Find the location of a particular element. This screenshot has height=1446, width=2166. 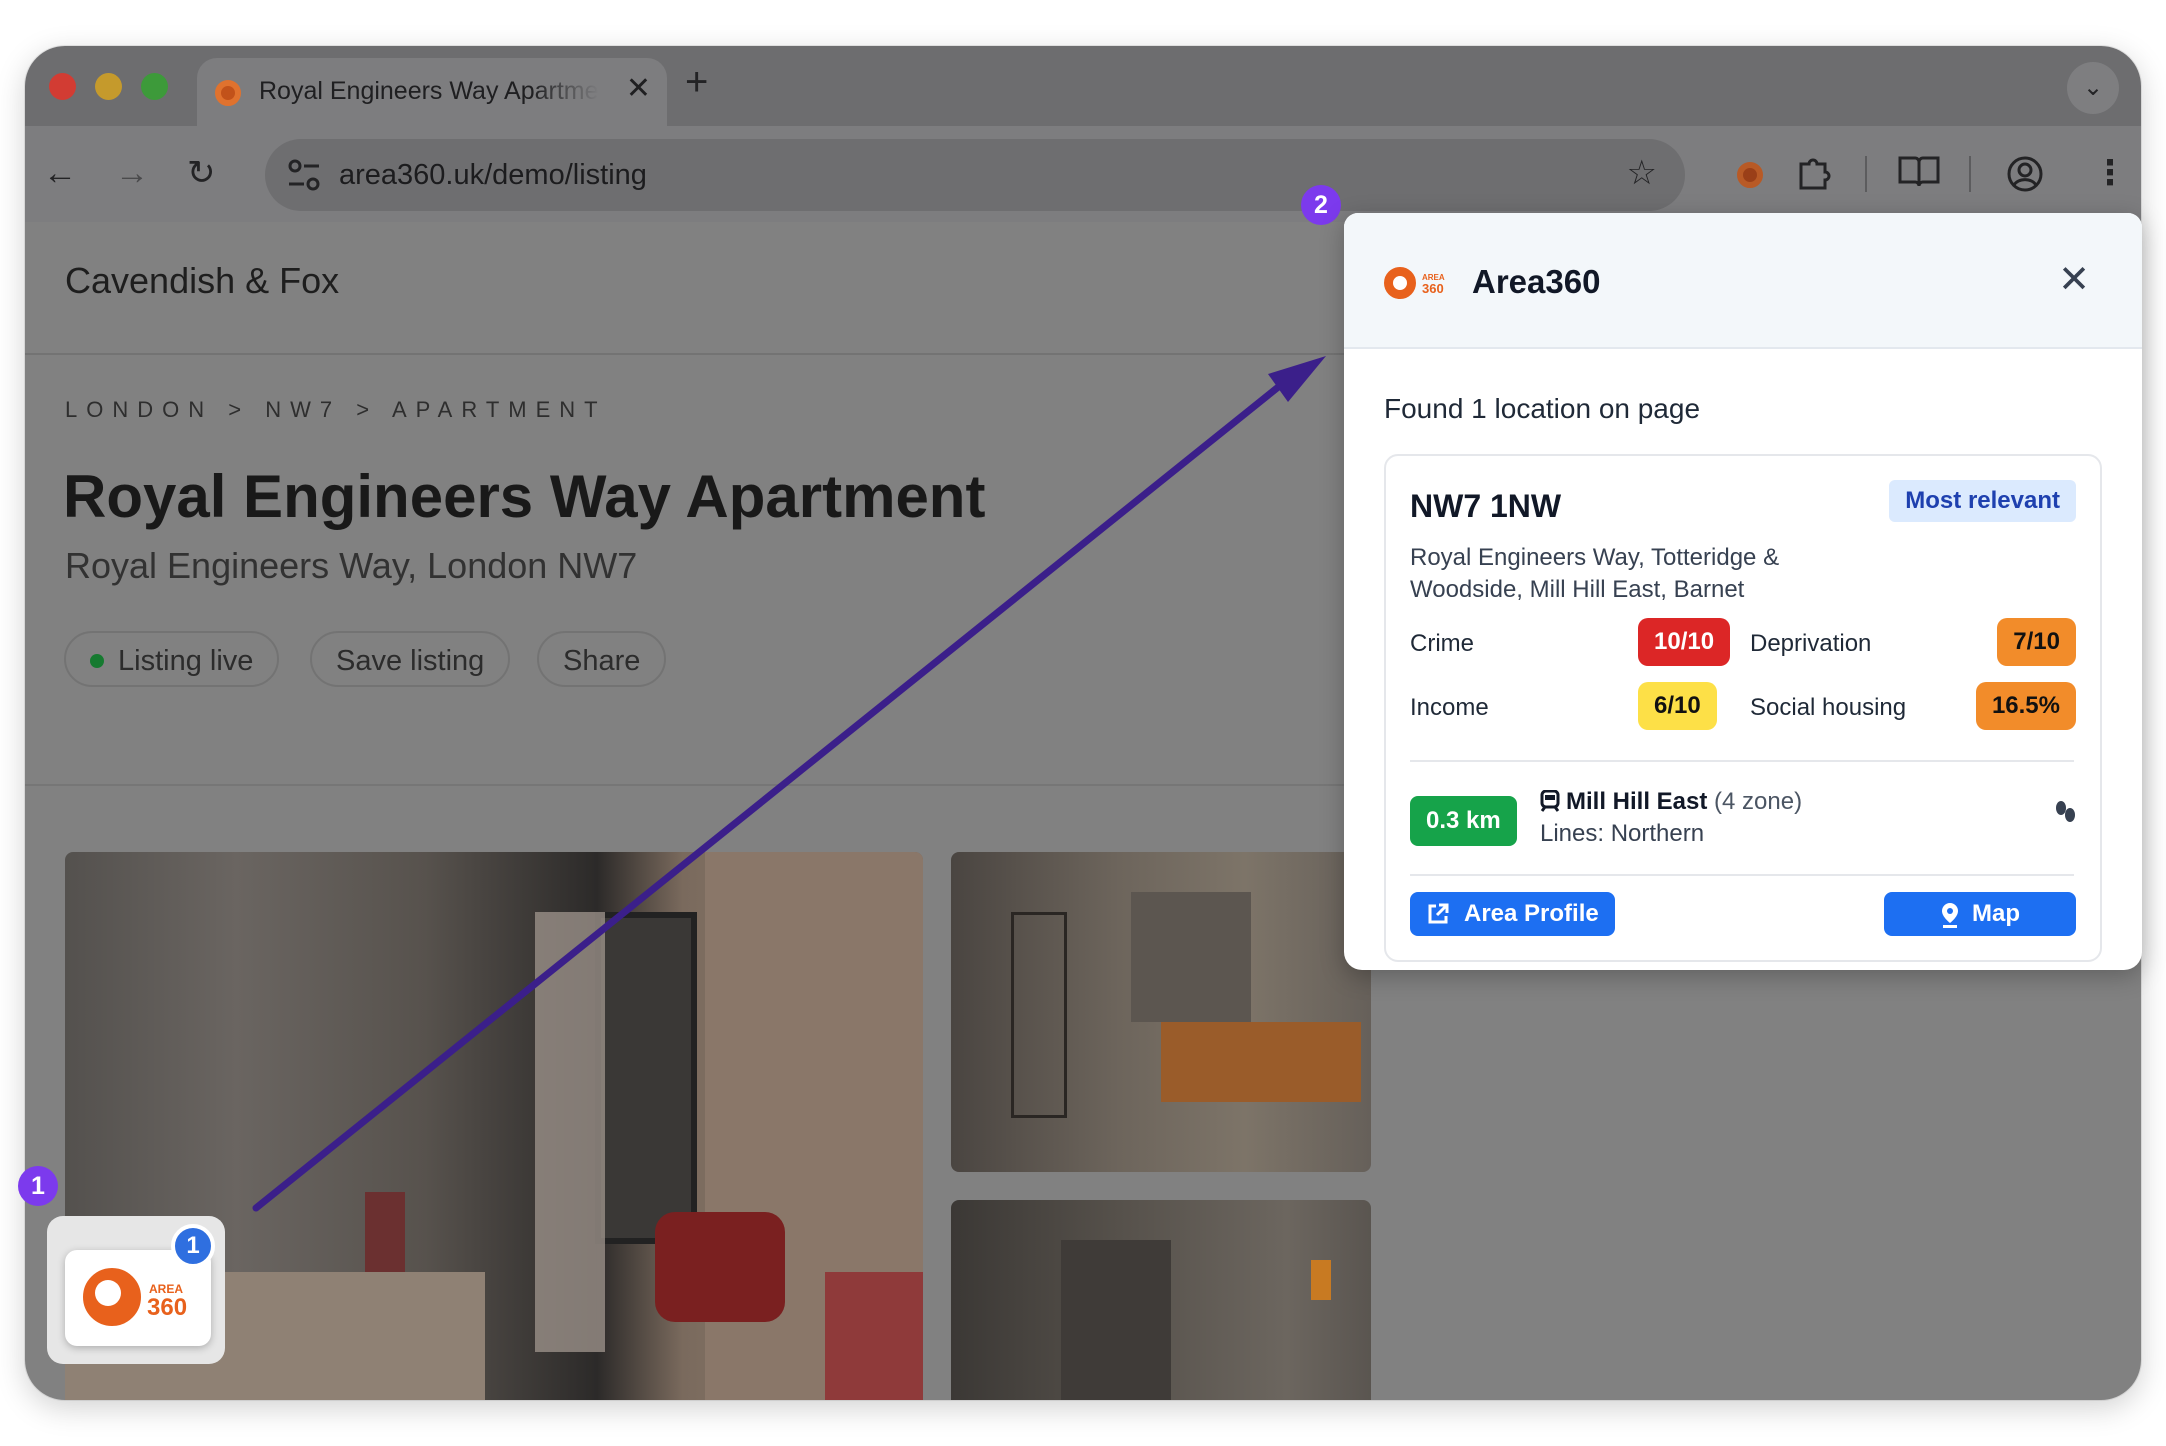

postcode: NW7 1NW is located at coordinates (1486, 506).